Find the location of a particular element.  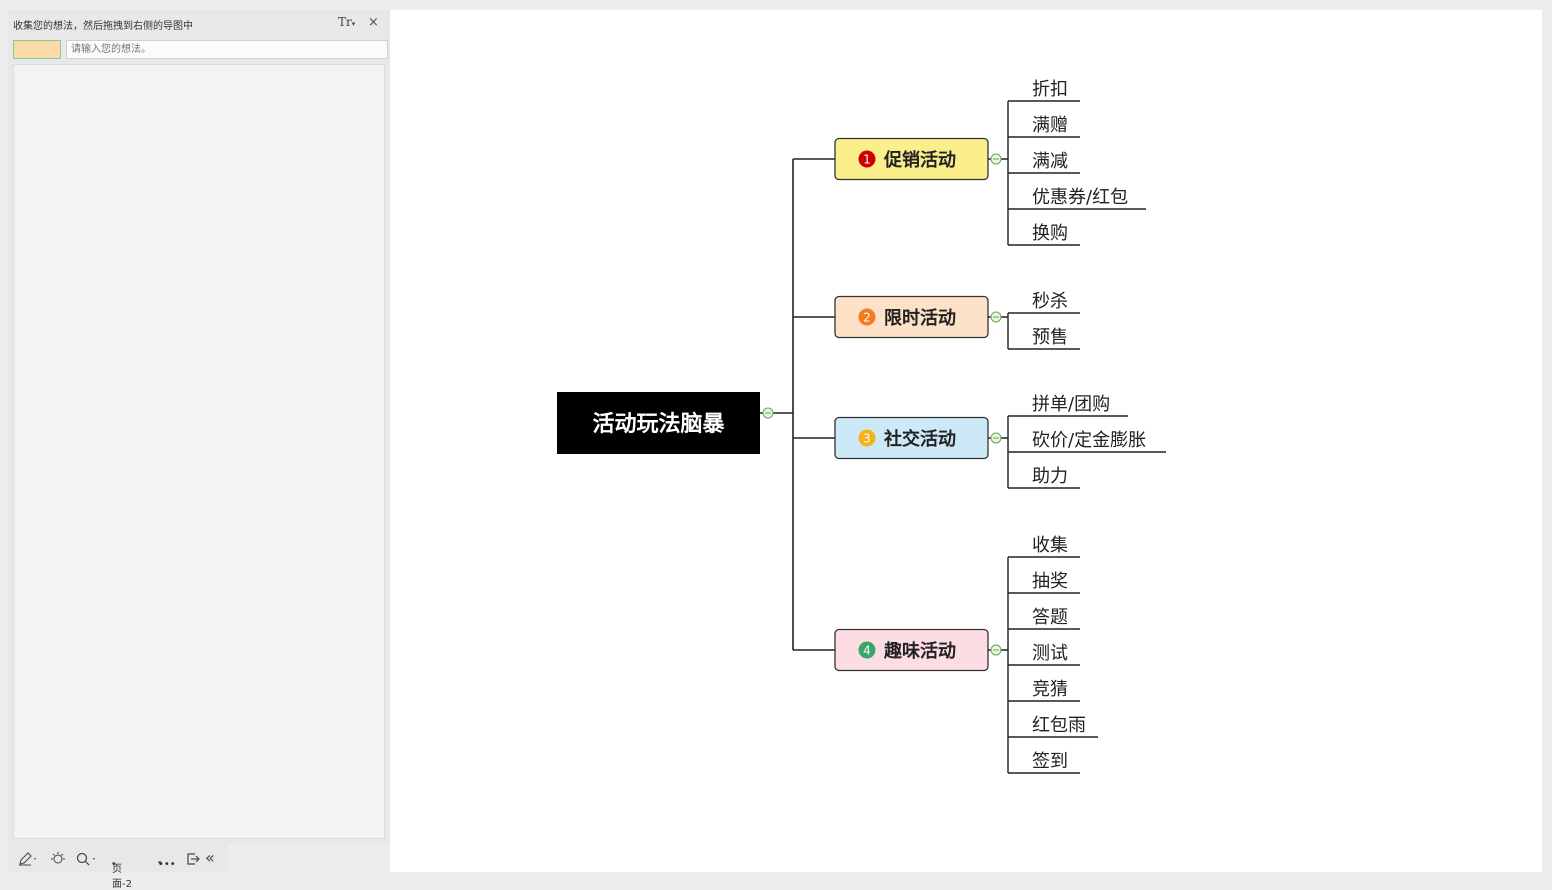

leaf-node: 拼单/团购 is located at coordinates (1068, 405).